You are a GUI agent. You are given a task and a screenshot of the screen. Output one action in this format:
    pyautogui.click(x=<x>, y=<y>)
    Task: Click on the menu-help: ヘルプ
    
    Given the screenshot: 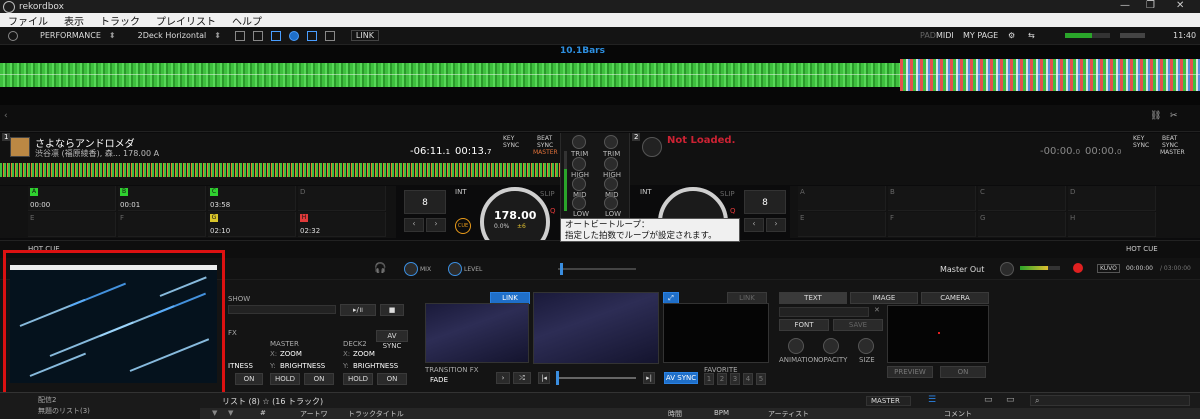 What is the action you would take?
    pyautogui.click(x=247, y=20)
    